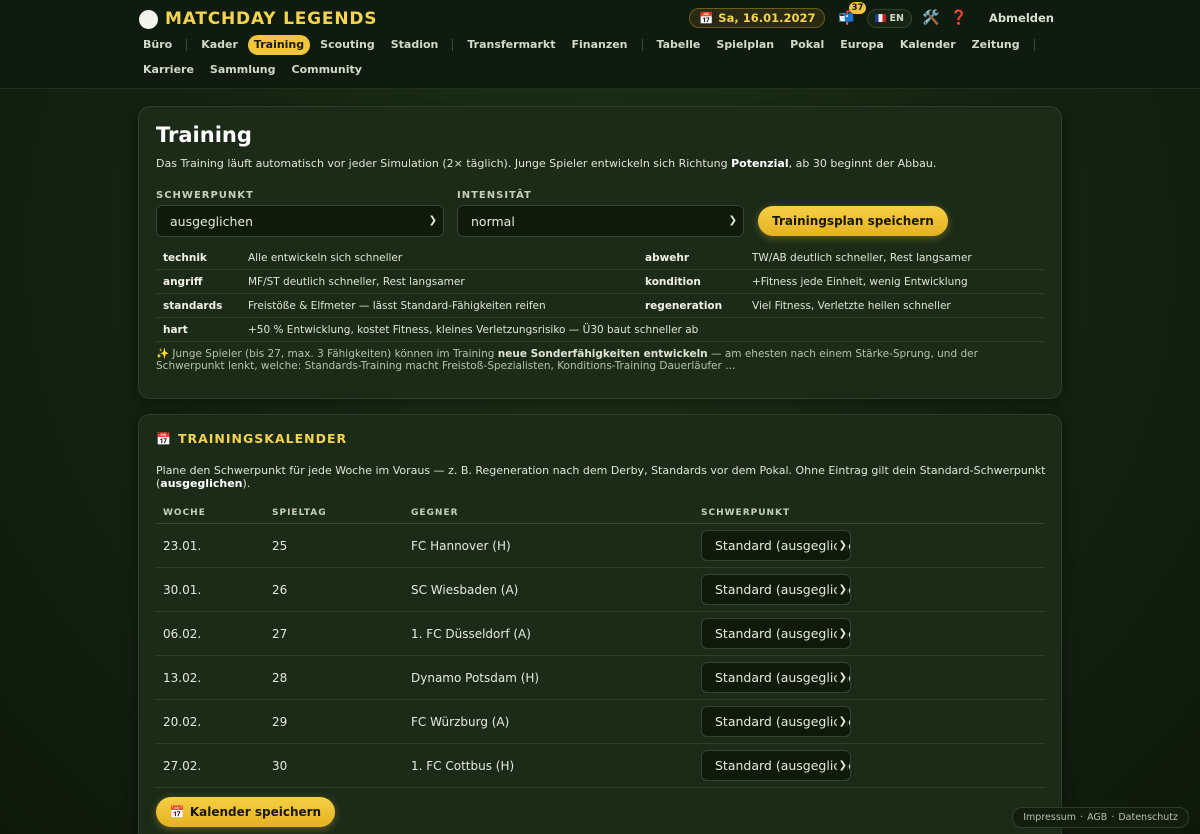  I want to click on focus-desc: TW/AB deutlich schneller, Rest langsamer, so click(862, 257).